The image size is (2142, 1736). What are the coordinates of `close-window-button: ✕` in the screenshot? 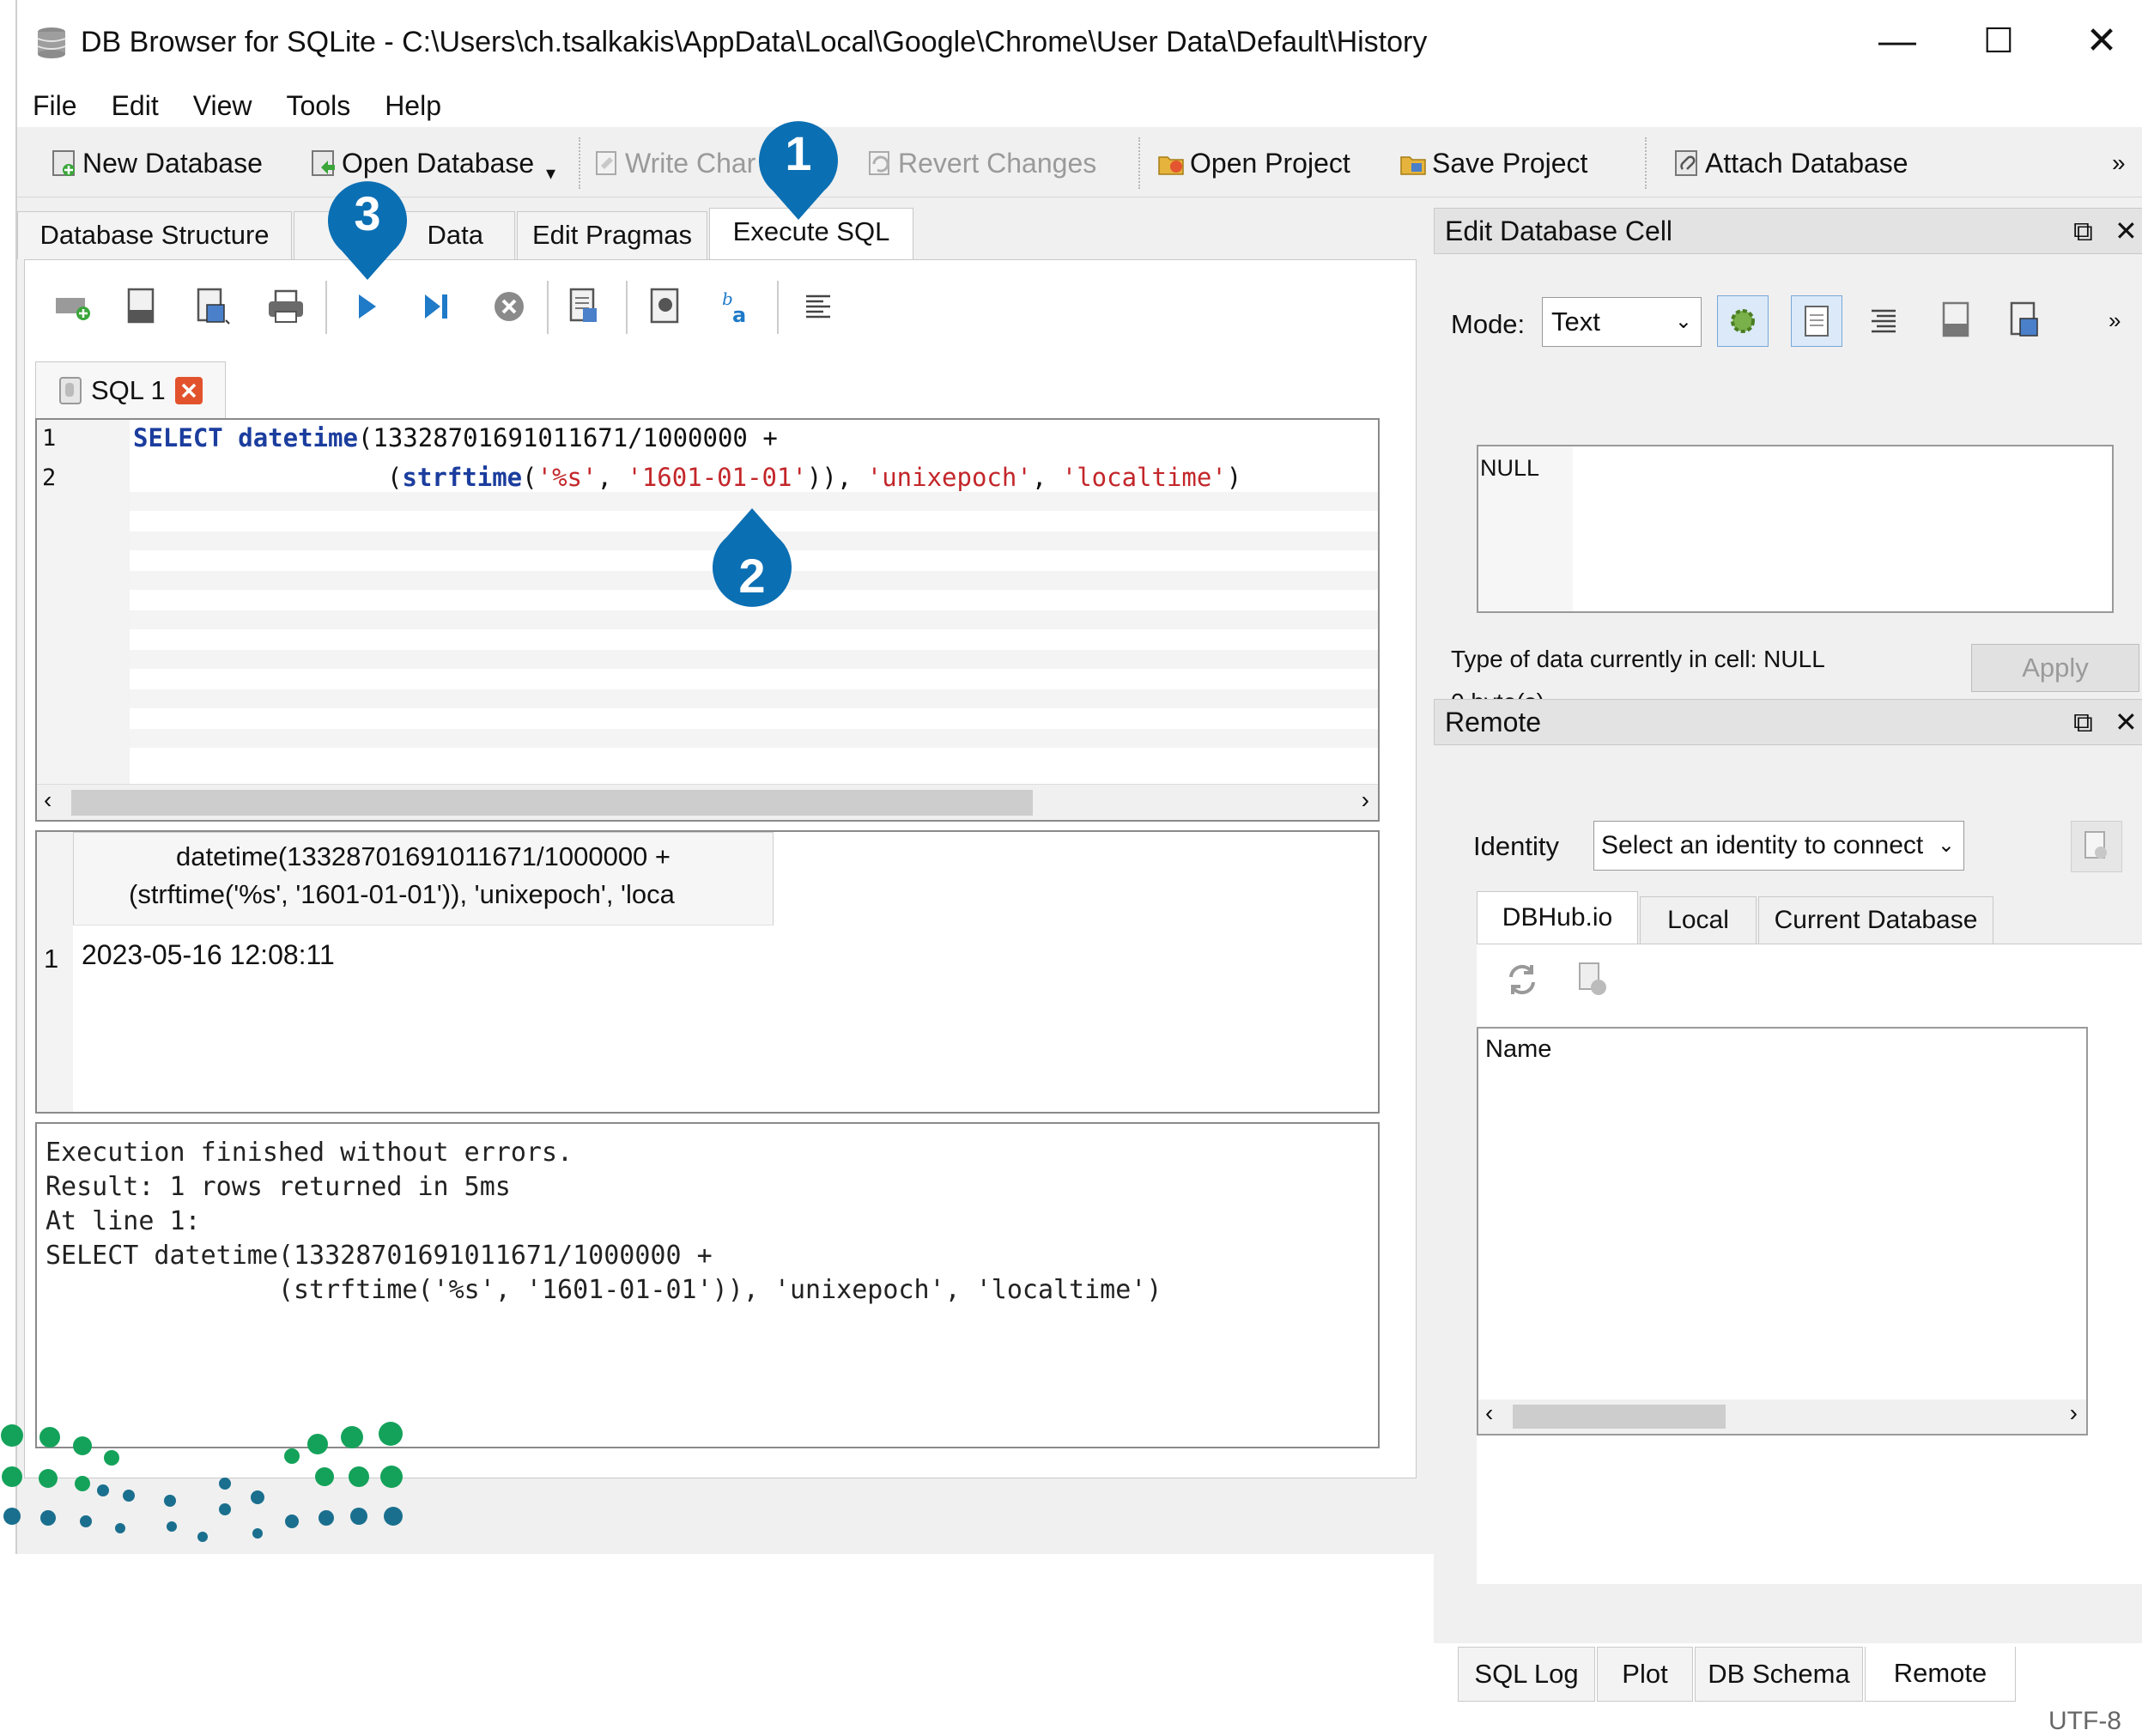 It's located at (2101, 41).